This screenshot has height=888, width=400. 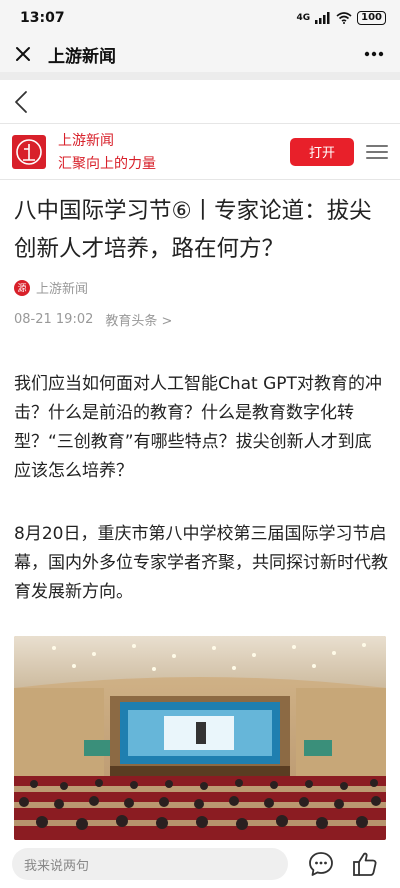 What do you see at coordinates (200, 102) in the screenshot?
I see `nav-bar` at bounding box center [200, 102].